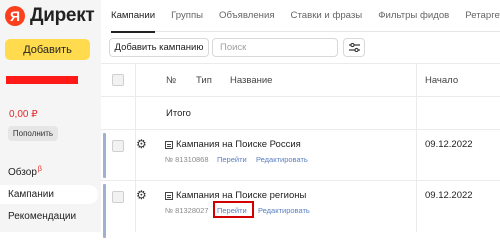 This screenshot has width=500, height=240. Describe the element at coordinates (233, 209) in the screenshot. I see `highlight-box` at that location.